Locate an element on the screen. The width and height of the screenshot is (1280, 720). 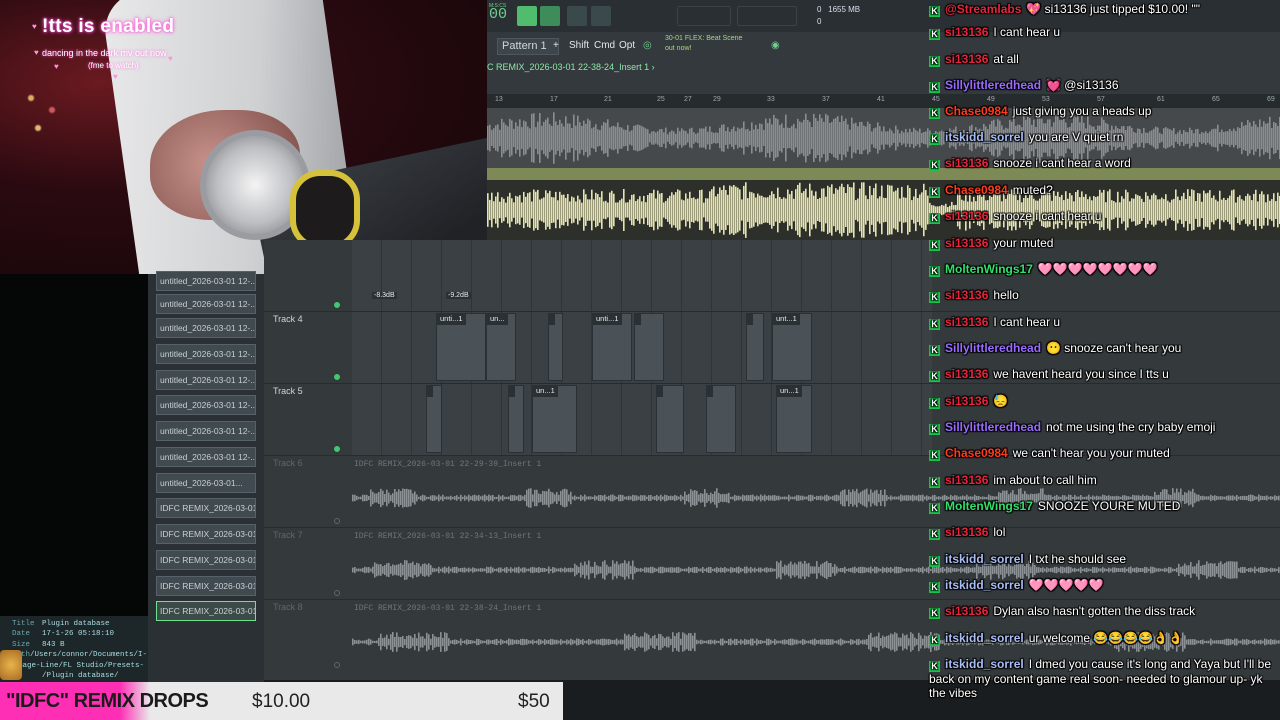
track-name: Track 4 is located at coordinates (288, 319).